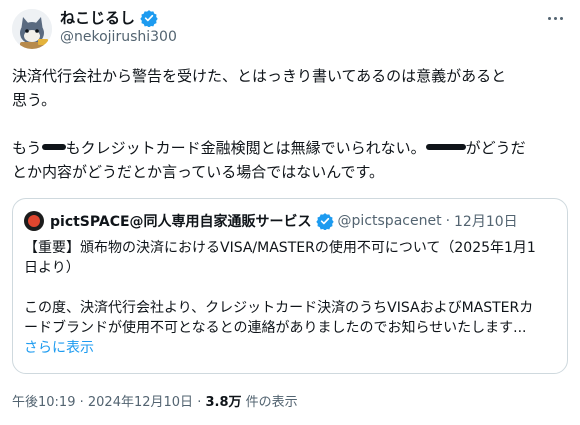 This screenshot has height=425, width=580. I want to click on tweet-line: とか内容がどうだとか言っている場合ではないんです。, so click(198, 172).